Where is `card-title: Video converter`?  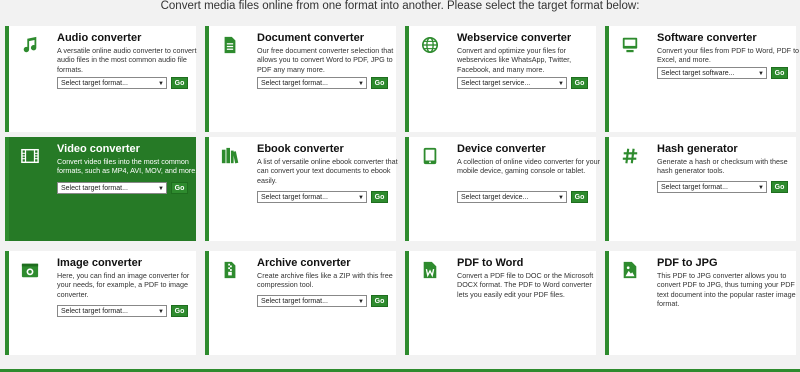
card-title: Video converter is located at coordinates (98, 149).